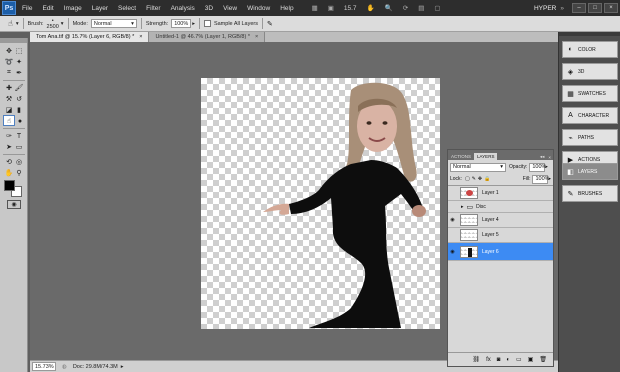 Image resolution: width=620 pixels, height=372 pixels. What do you see at coordinates (127, 8) in the screenshot?
I see `menu-select: Select` at bounding box center [127, 8].